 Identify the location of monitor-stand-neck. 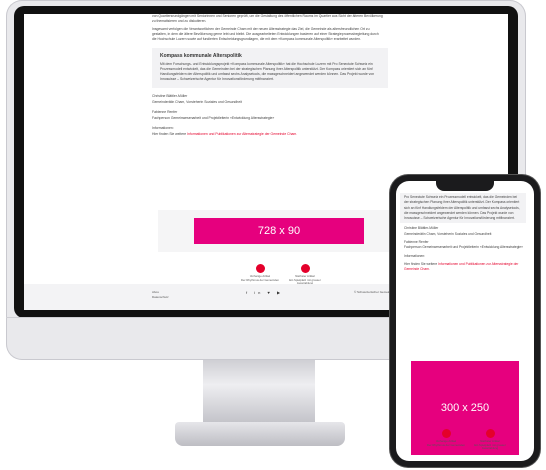
(259, 391).